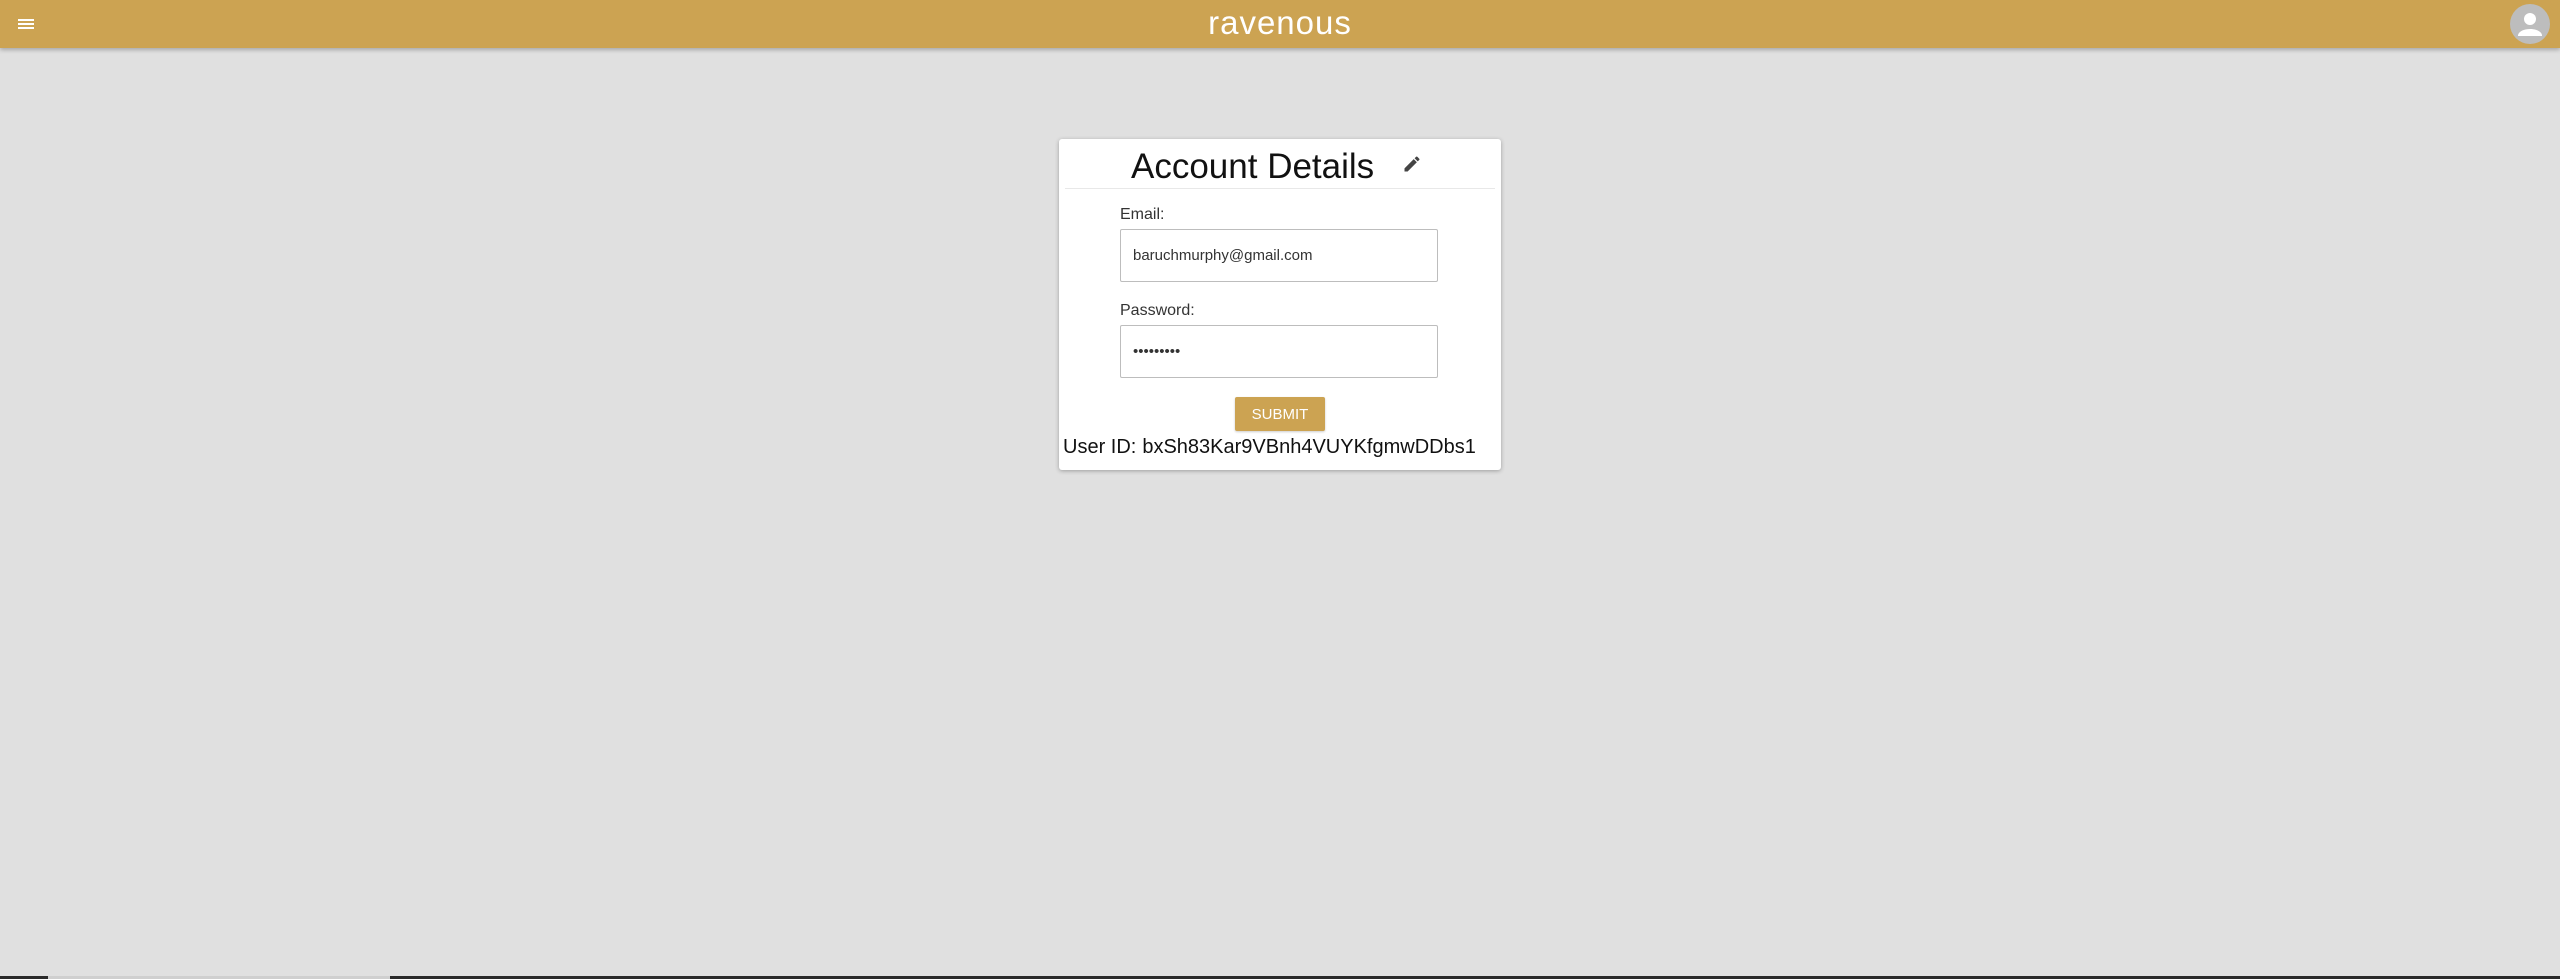 The width and height of the screenshot is (2560, 979). I want to click on submit-button: SUBMIT, so click(1280, 414).